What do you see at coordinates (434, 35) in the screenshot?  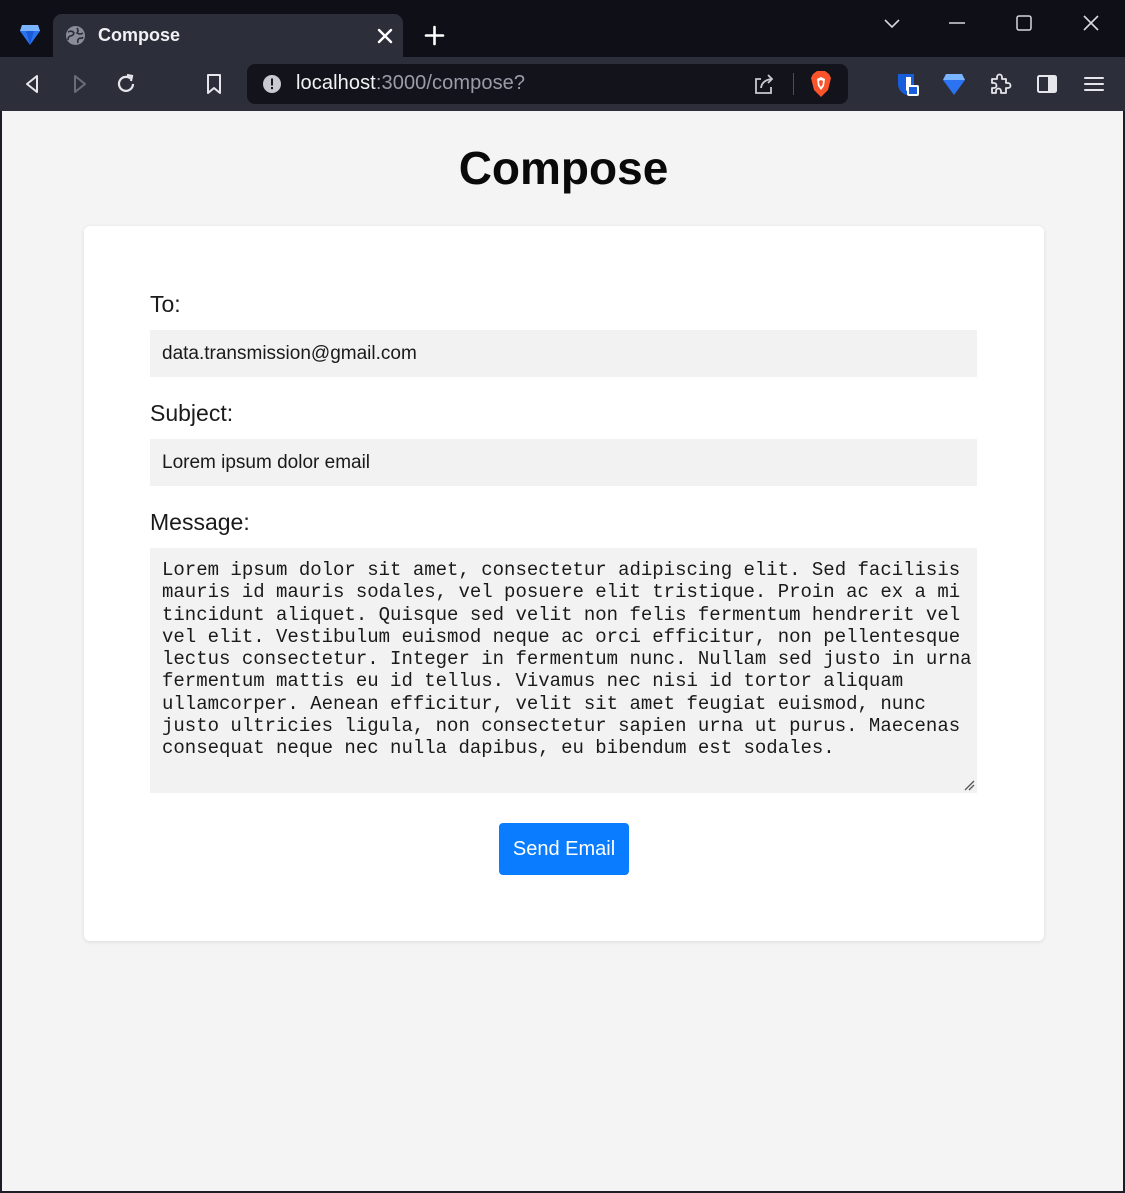 I see `plus-icon` at bounding box center [434, 35].